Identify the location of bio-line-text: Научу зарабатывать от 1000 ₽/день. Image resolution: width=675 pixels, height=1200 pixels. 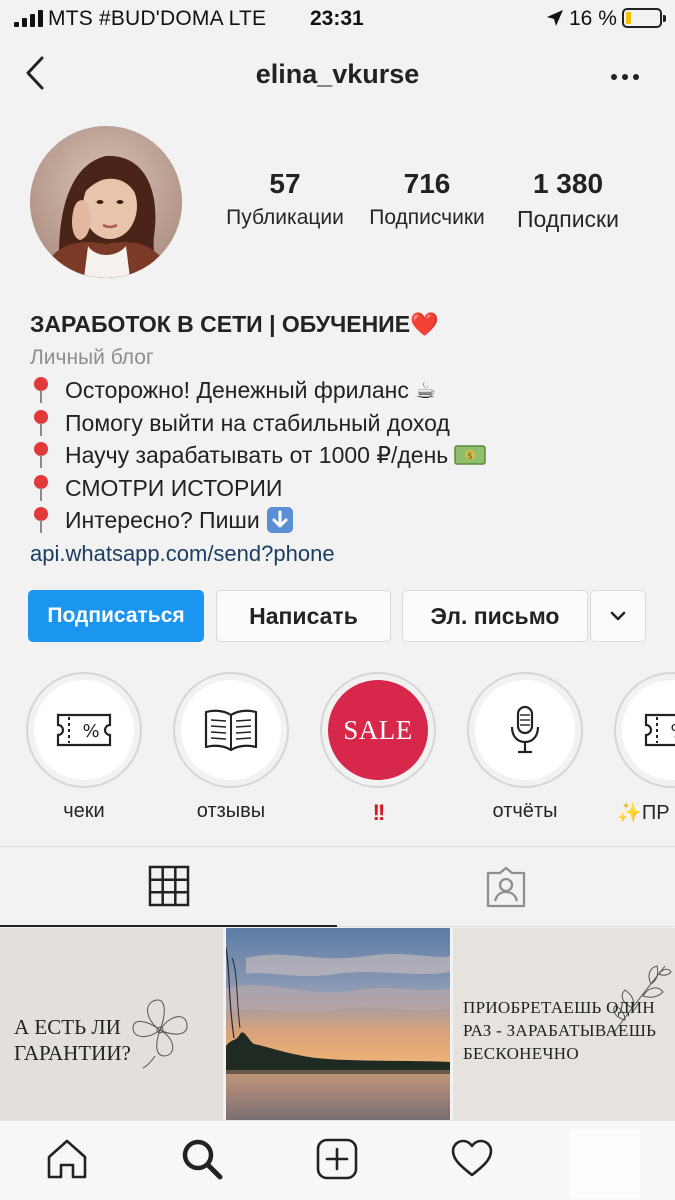
(257, 455).